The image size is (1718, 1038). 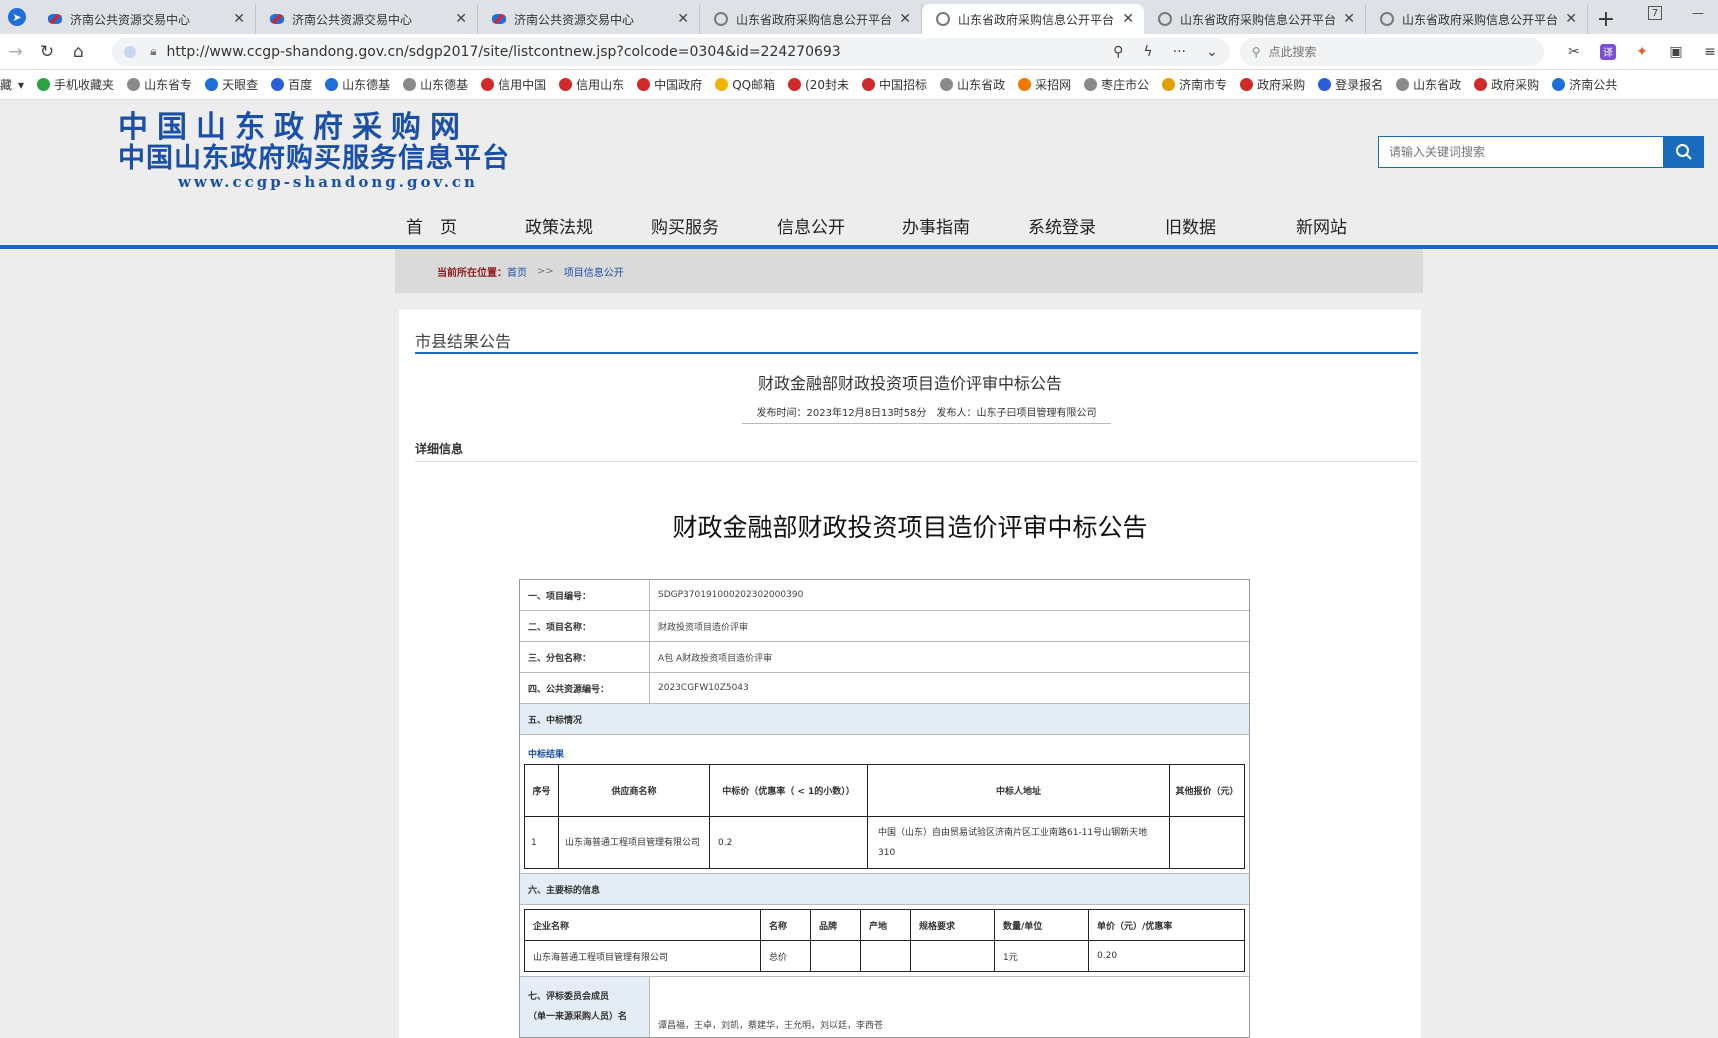 I want to click on browser-search-input, so click(x=1393, y=51).